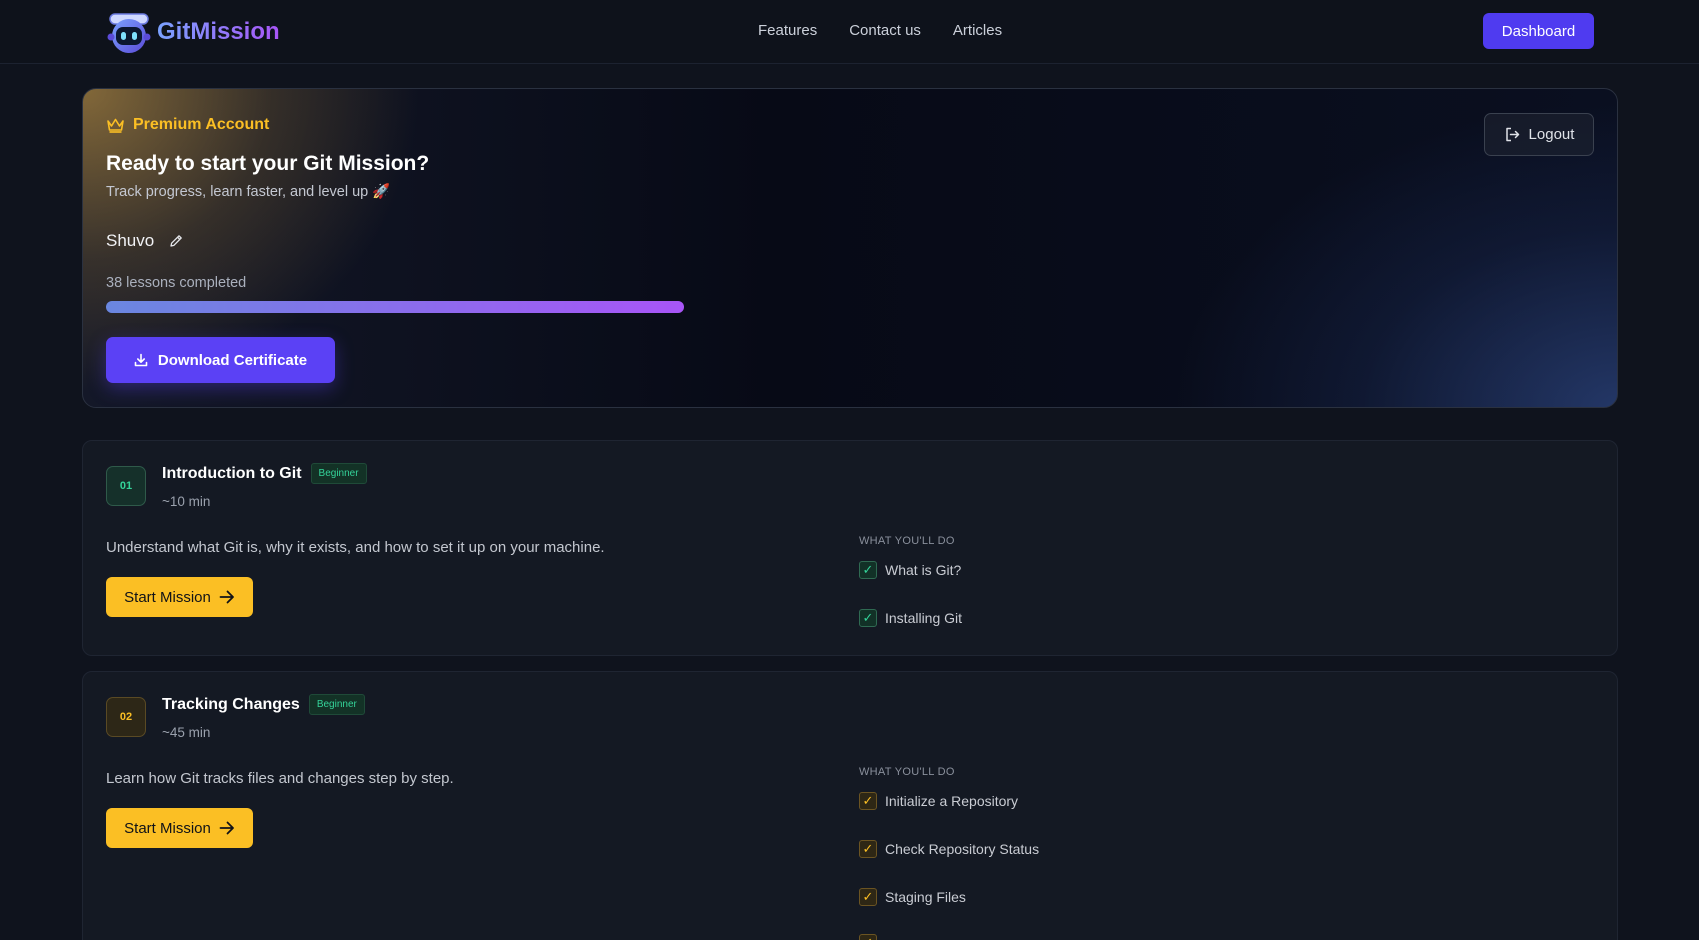 The height and width of the screenshot is (940, 1699). I want to click on logo: GitMission, so click(192, 32).